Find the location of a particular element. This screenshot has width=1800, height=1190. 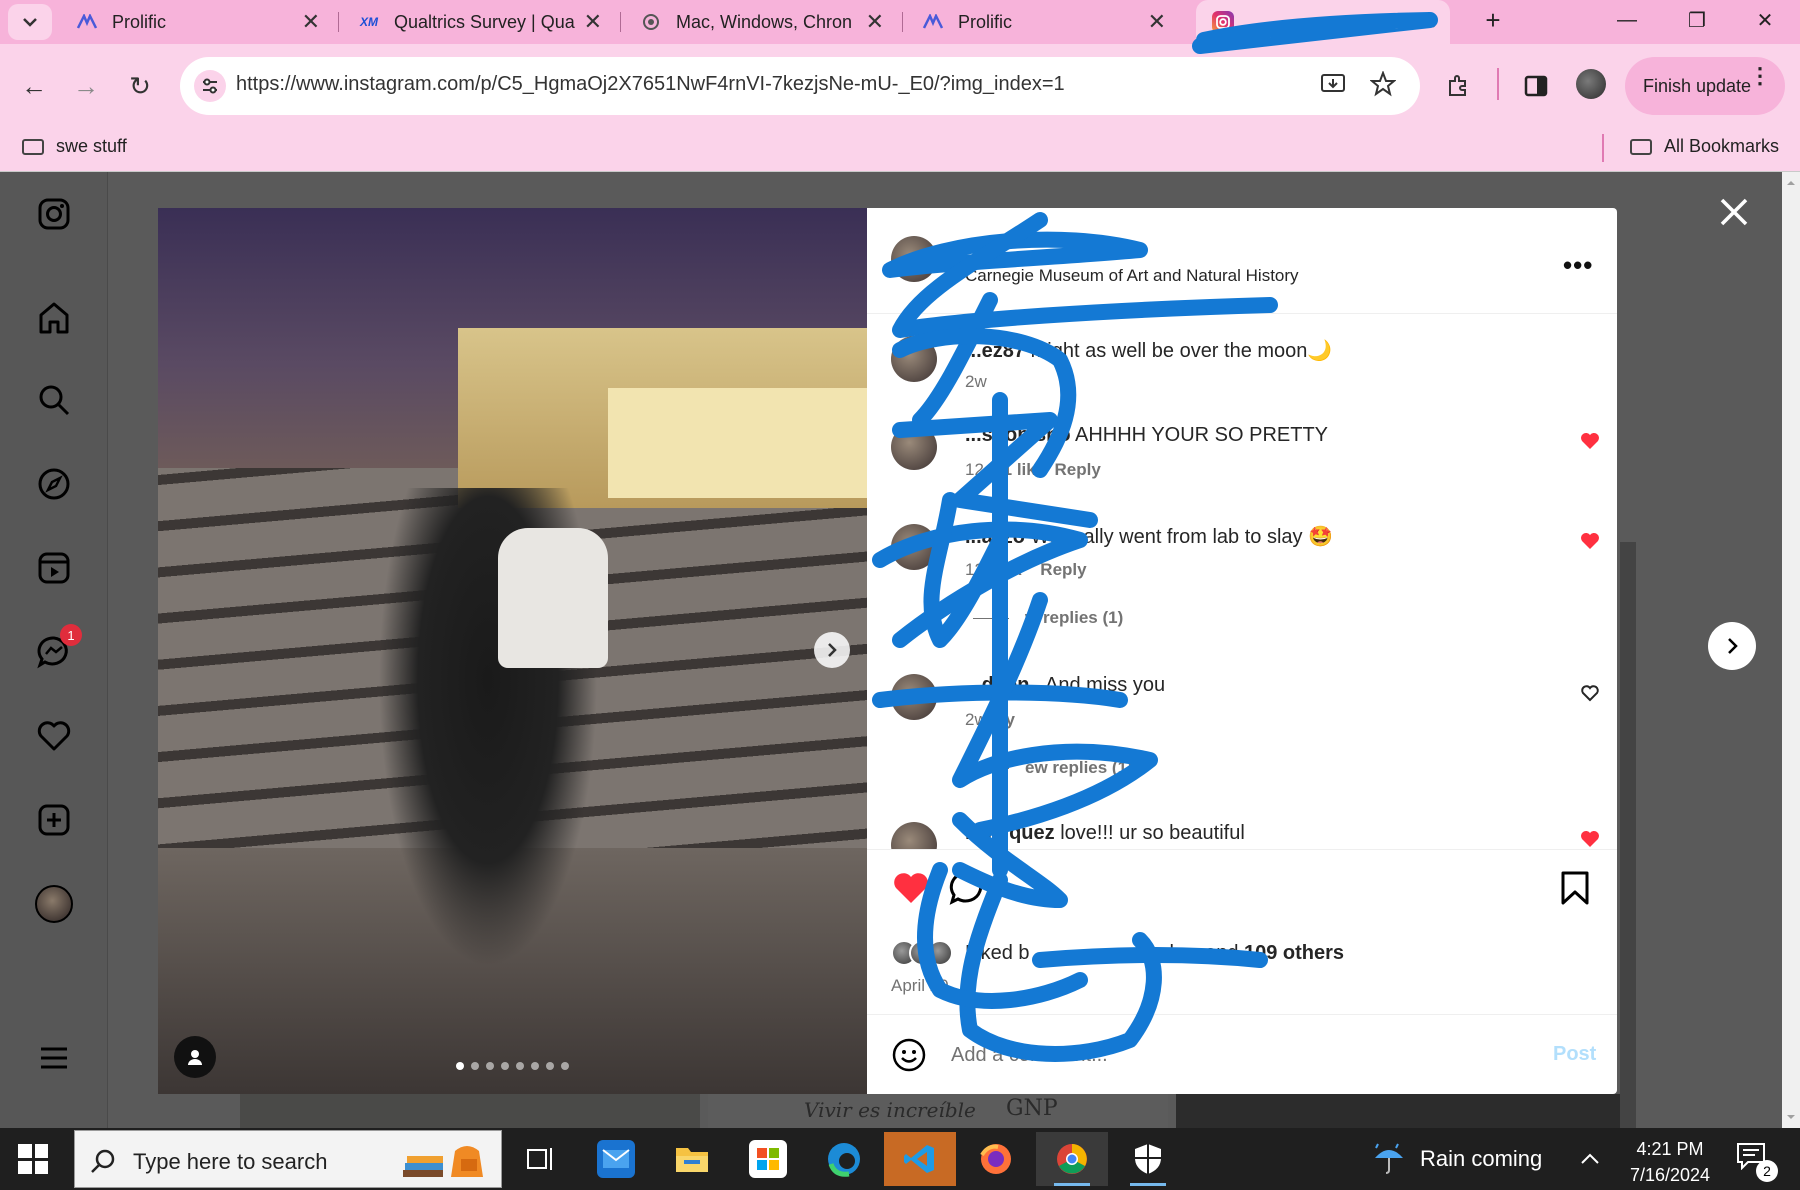

post-date: April 20 is located at coordinates (920, 985).